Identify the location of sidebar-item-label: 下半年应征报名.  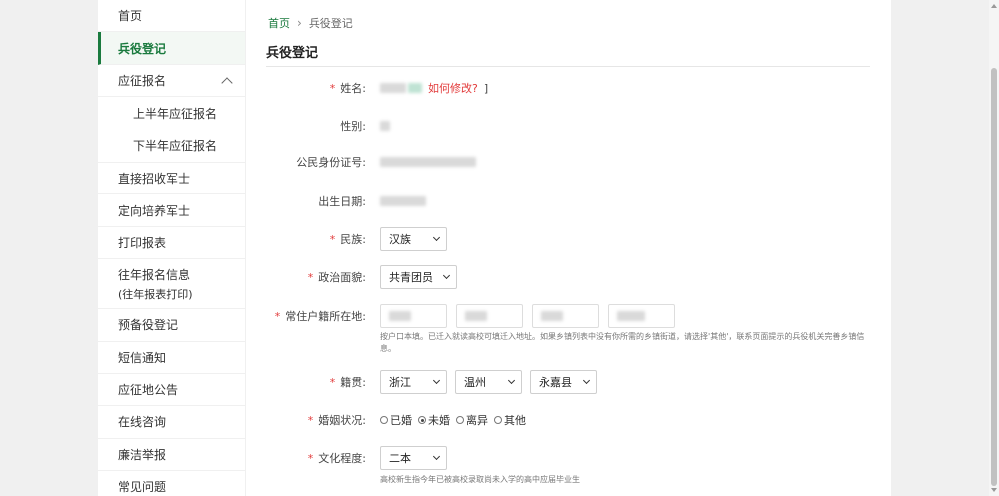
(175, 146).